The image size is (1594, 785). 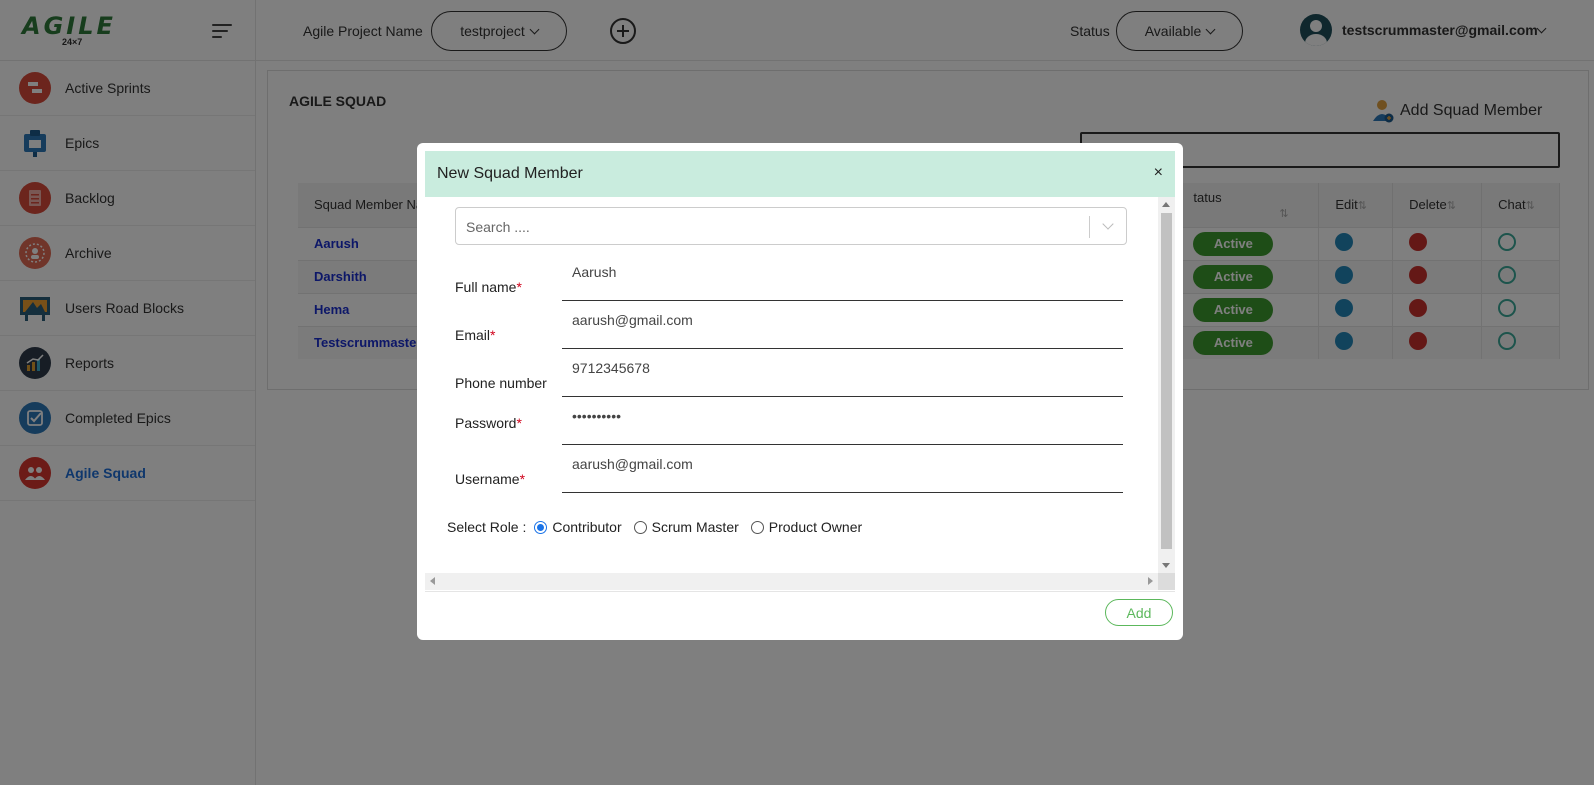 What do you see at coordinates (842, 279) in the screenshot?
I see `full-name-field` at bounding box center [842, 279].